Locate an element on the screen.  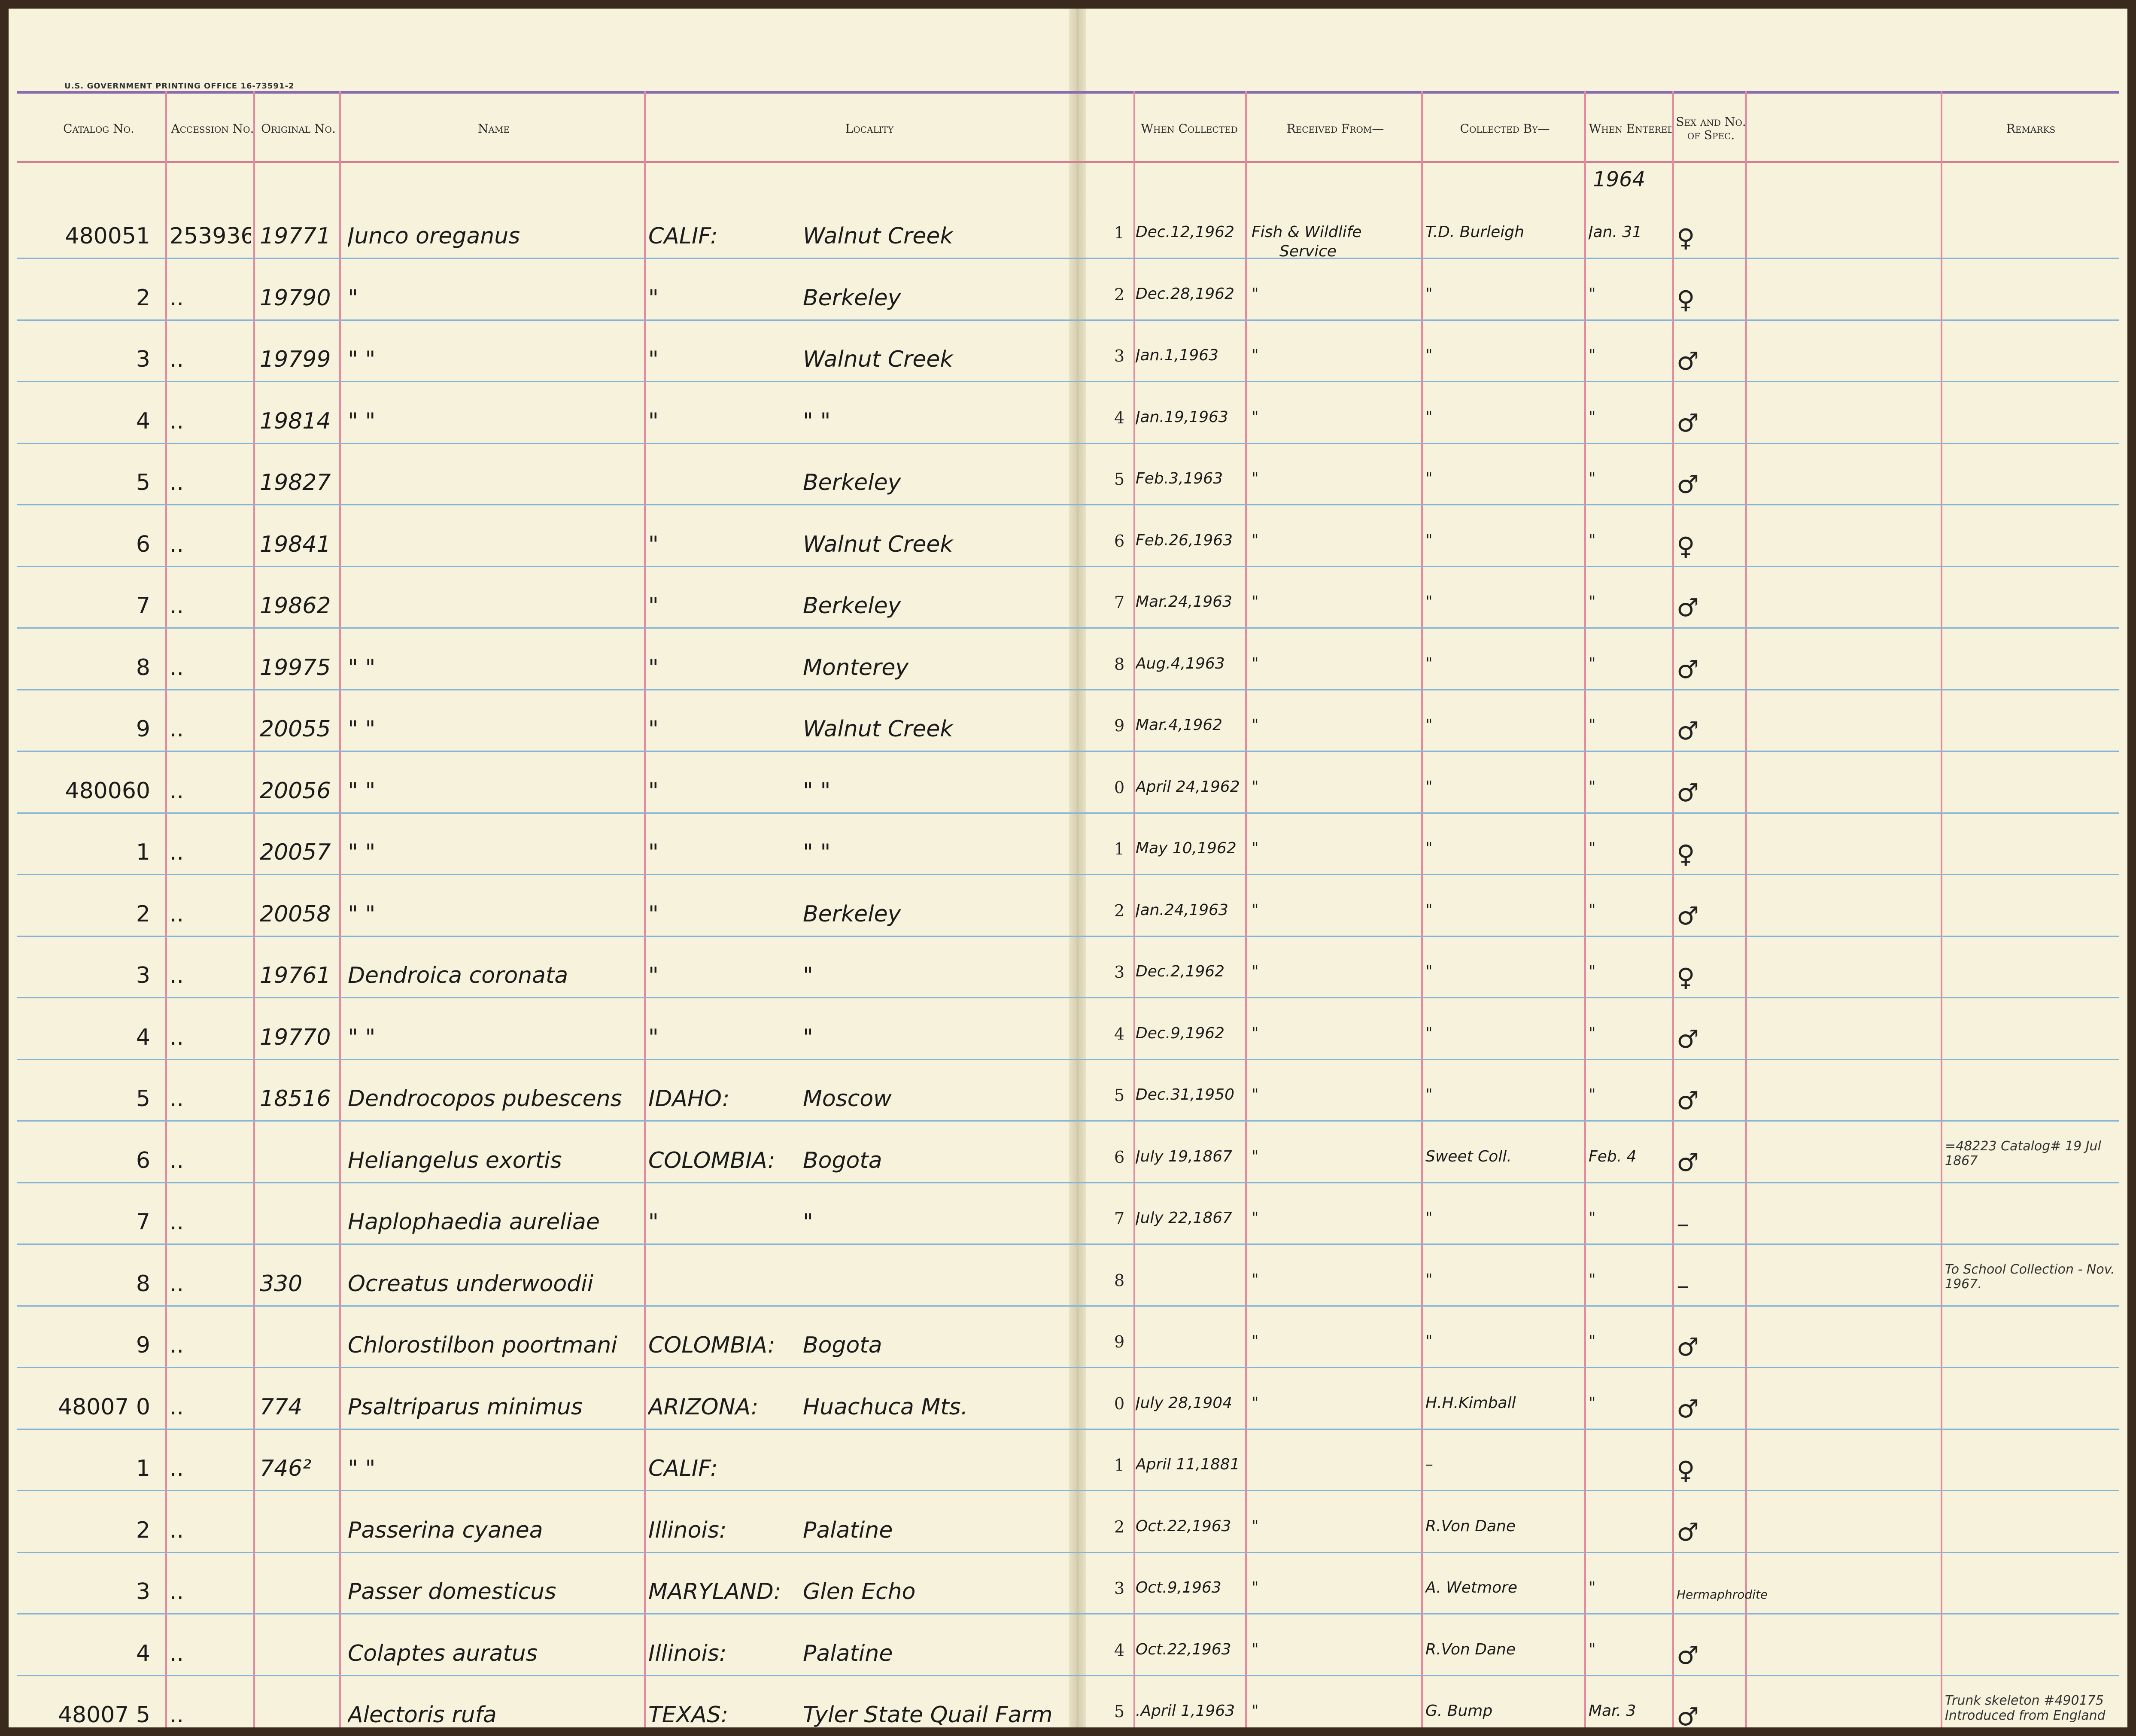
when-collected-cell: Dec.2,1962 is located at coordinates (1180, 971).